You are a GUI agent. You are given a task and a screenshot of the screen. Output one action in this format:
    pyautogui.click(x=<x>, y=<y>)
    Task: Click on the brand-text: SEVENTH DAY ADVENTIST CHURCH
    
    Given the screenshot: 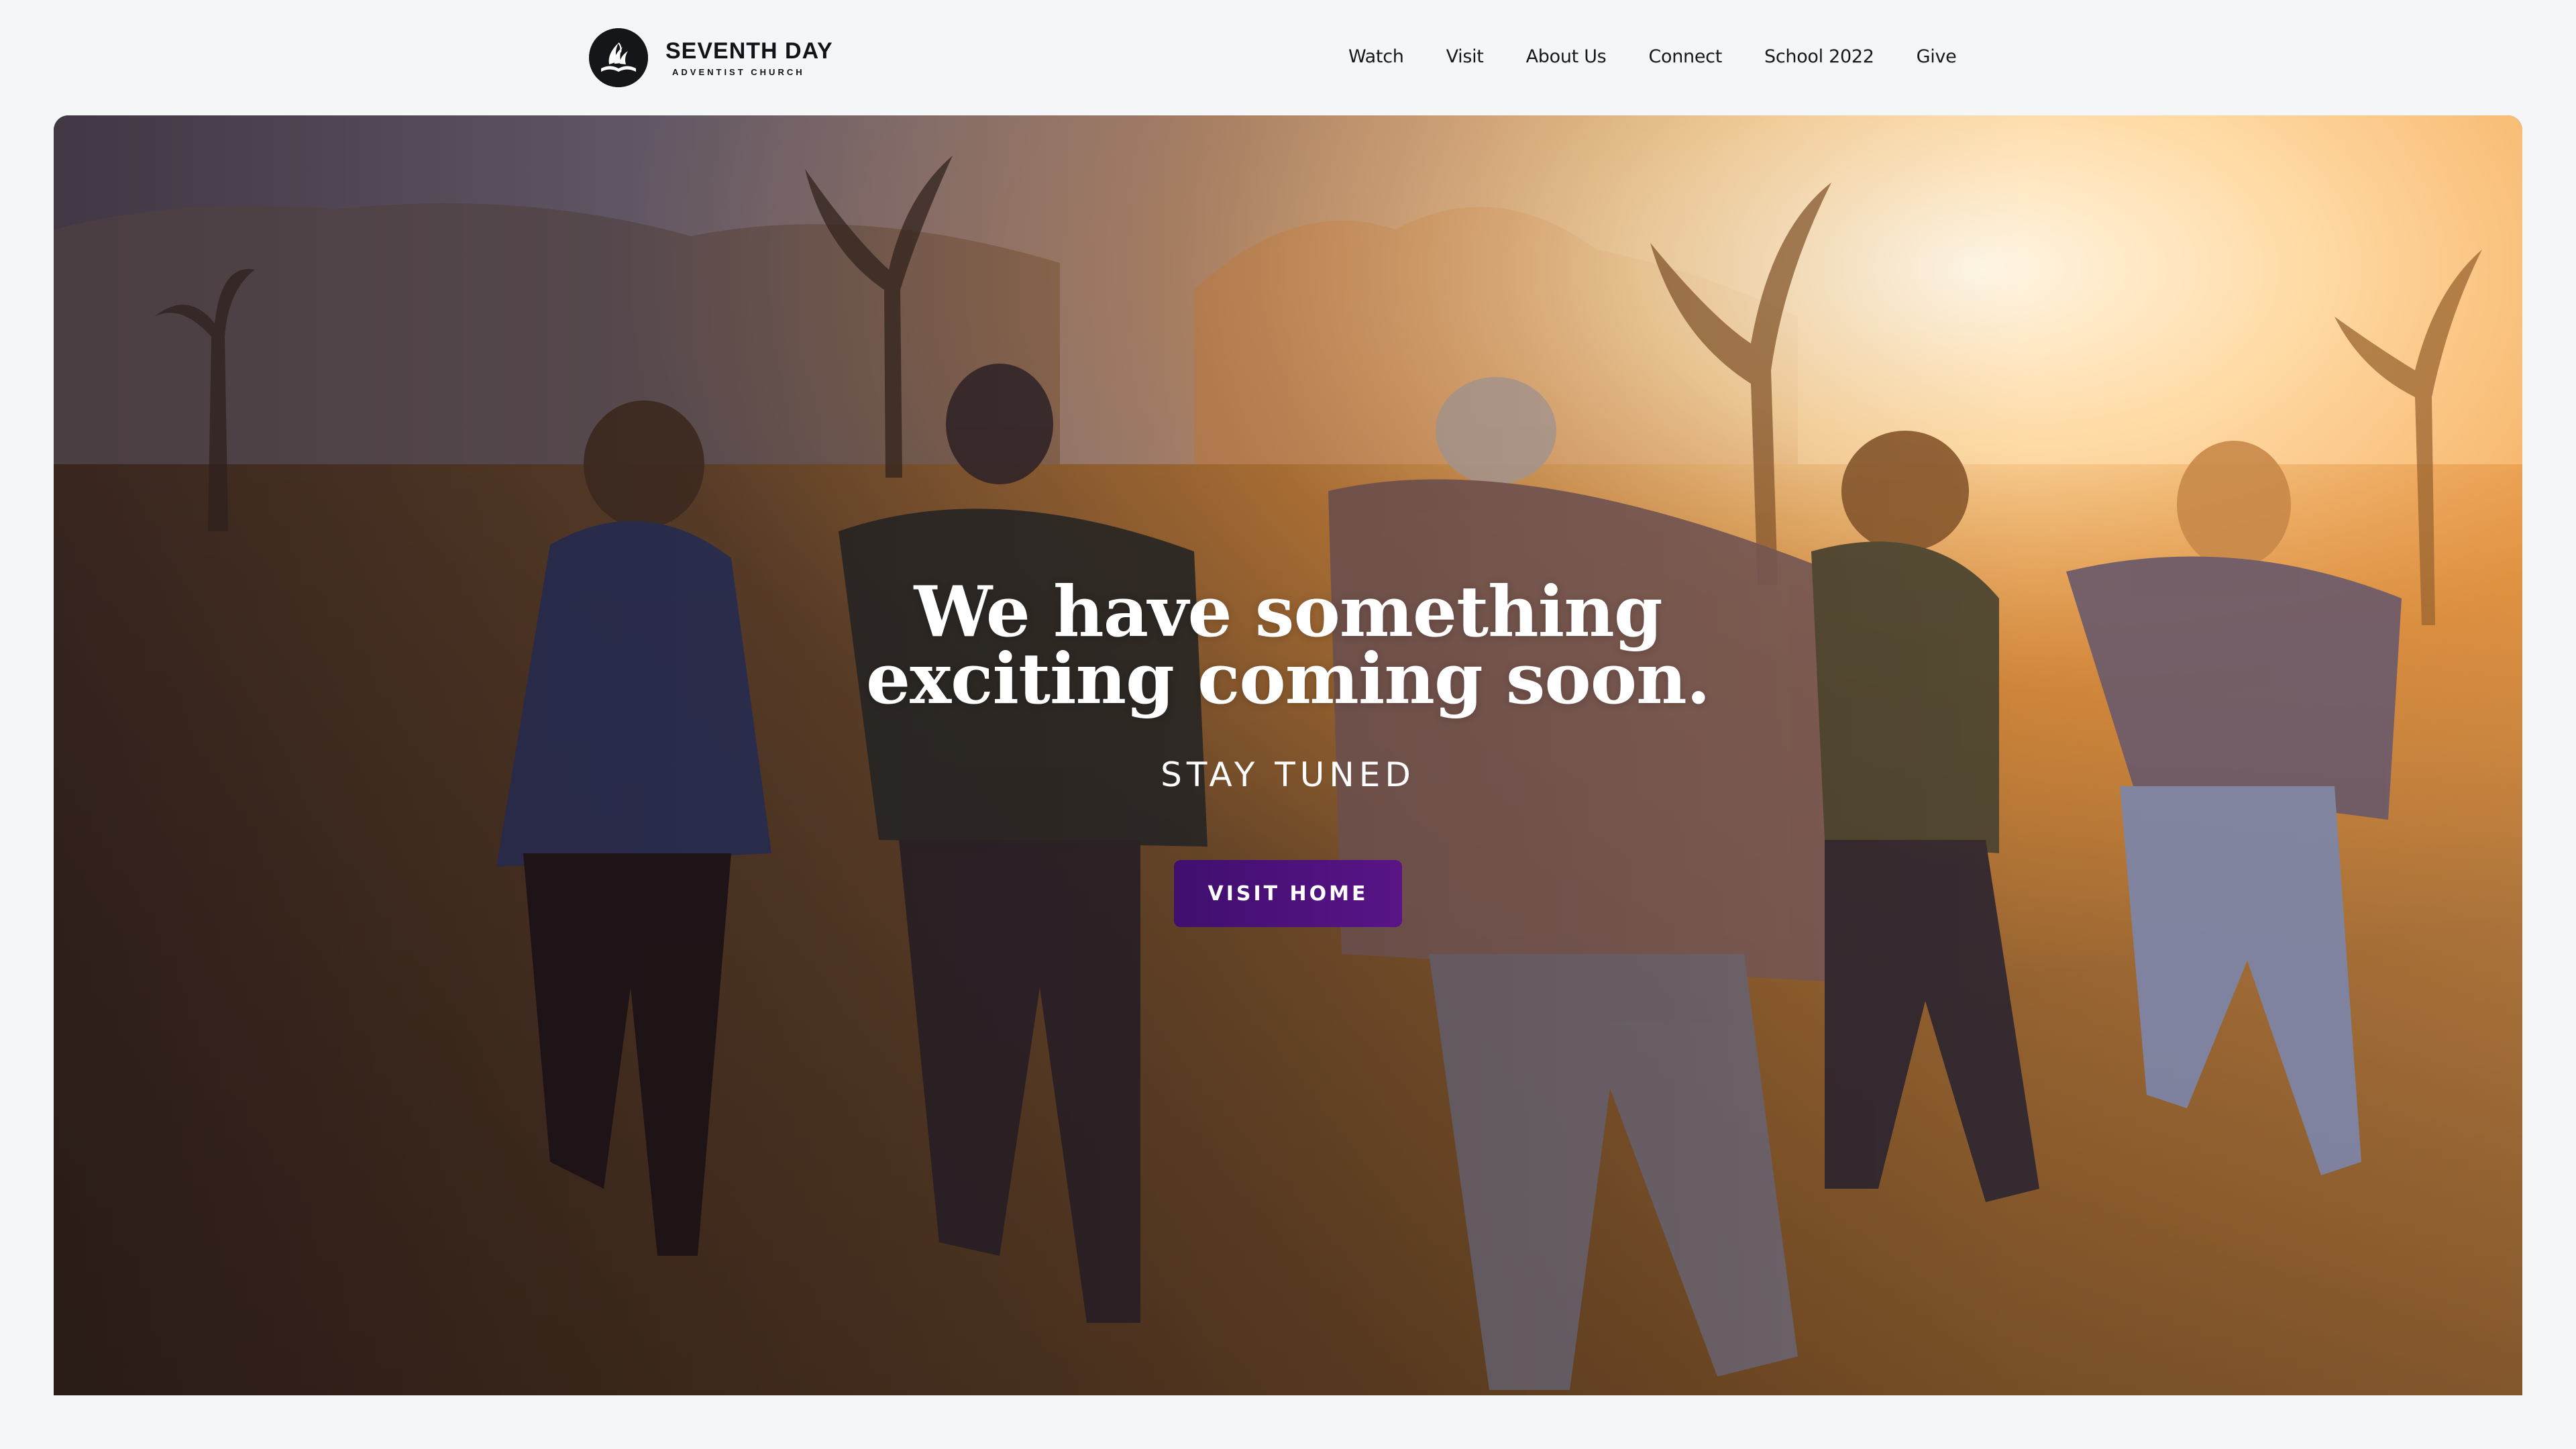 What is the action you would take?
    pyautogui.click(x=749, y=58)
    